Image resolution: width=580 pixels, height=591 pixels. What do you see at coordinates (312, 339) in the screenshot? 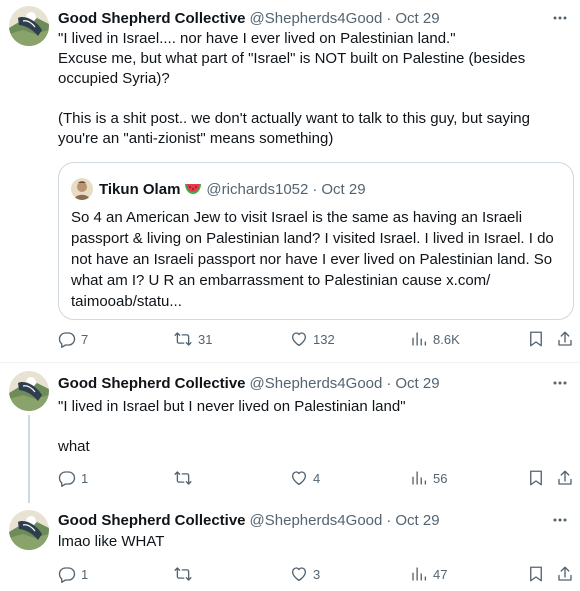
I see `like-button: 132` at bounding box center [312, 339].